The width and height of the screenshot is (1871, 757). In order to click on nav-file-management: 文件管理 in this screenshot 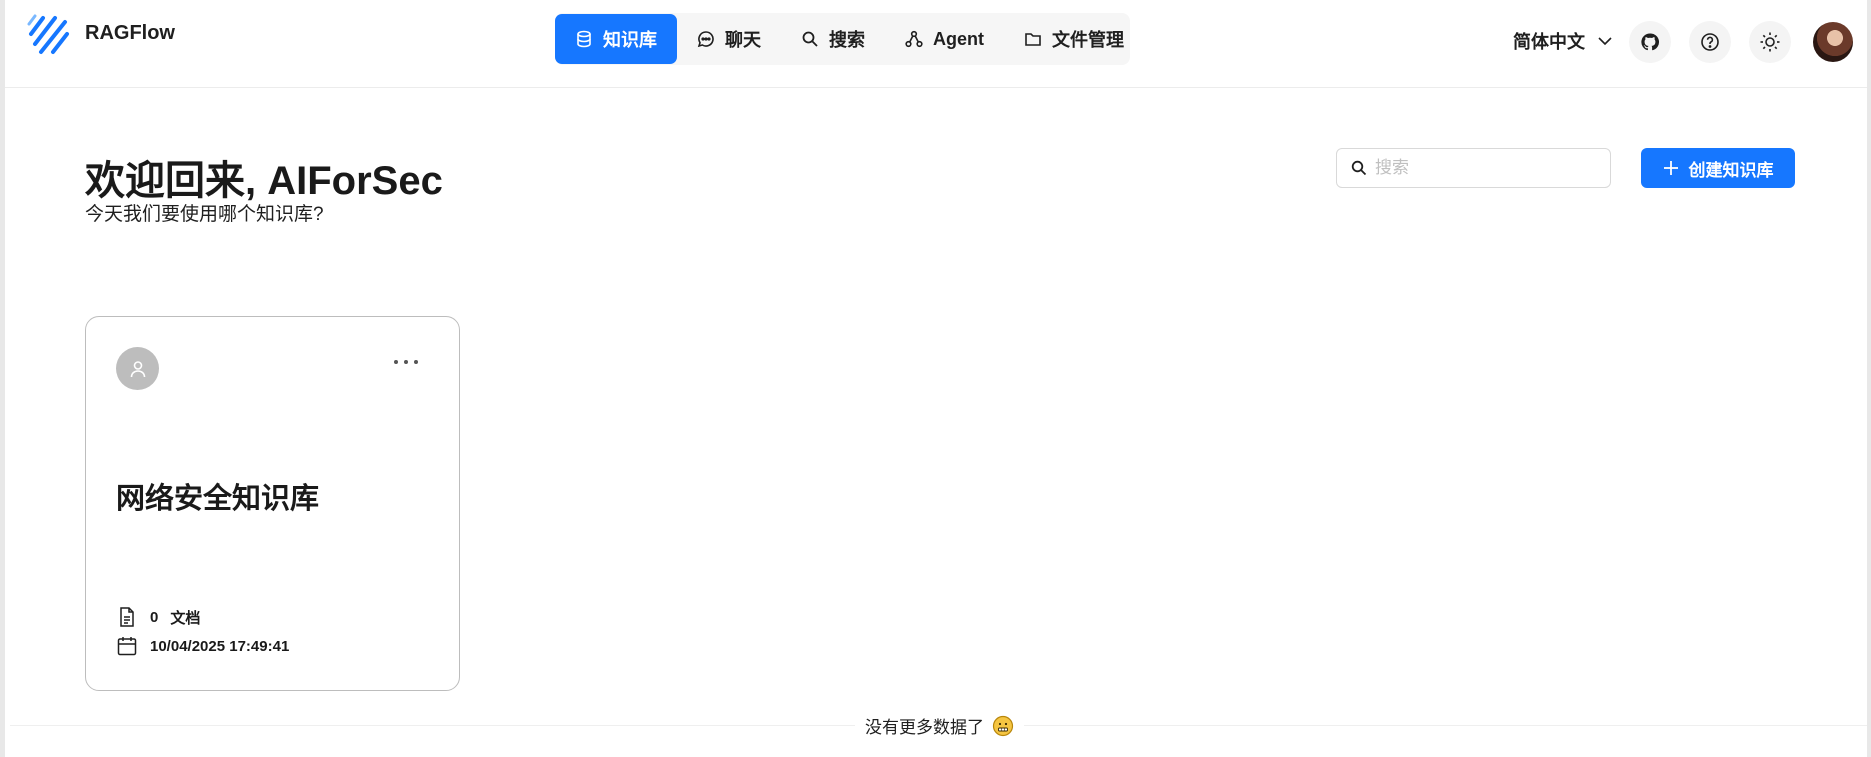, I will do `click(1074, 39)`.